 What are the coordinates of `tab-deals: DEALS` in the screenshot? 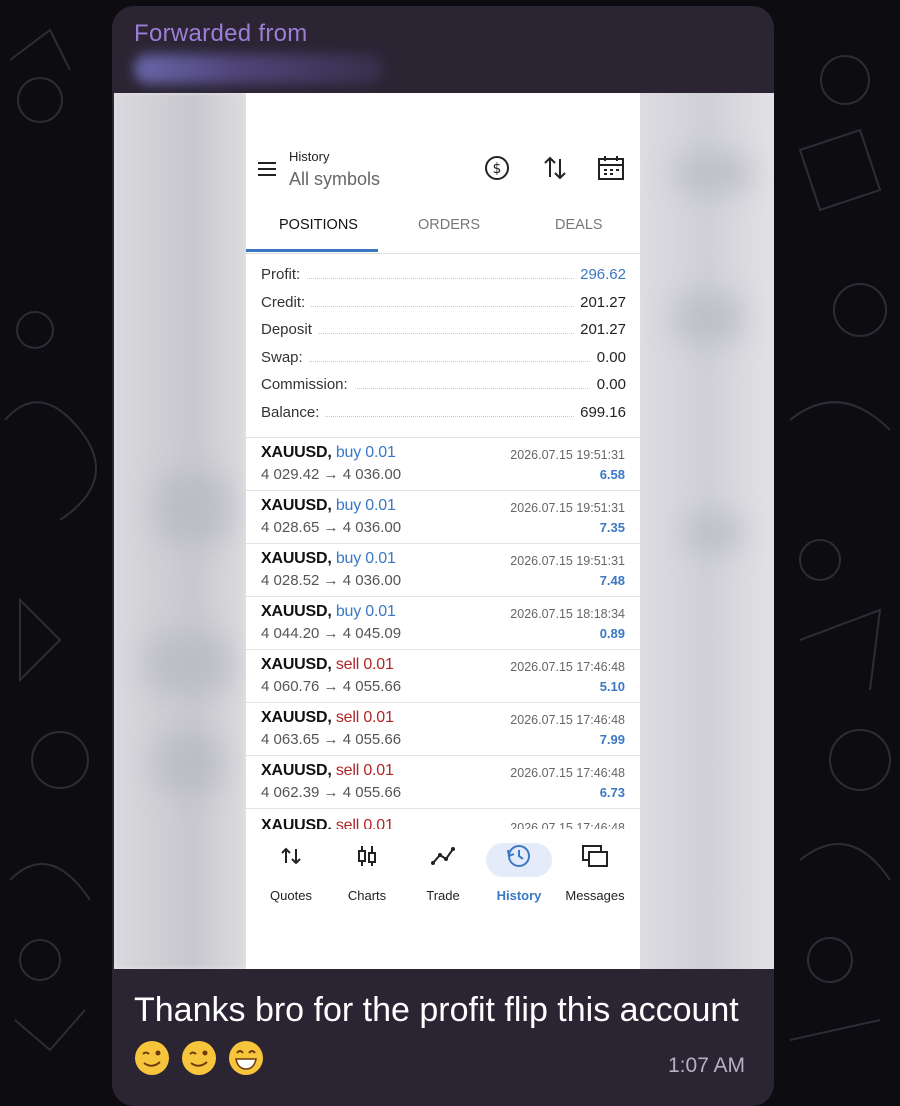 It's located at (579, 225).